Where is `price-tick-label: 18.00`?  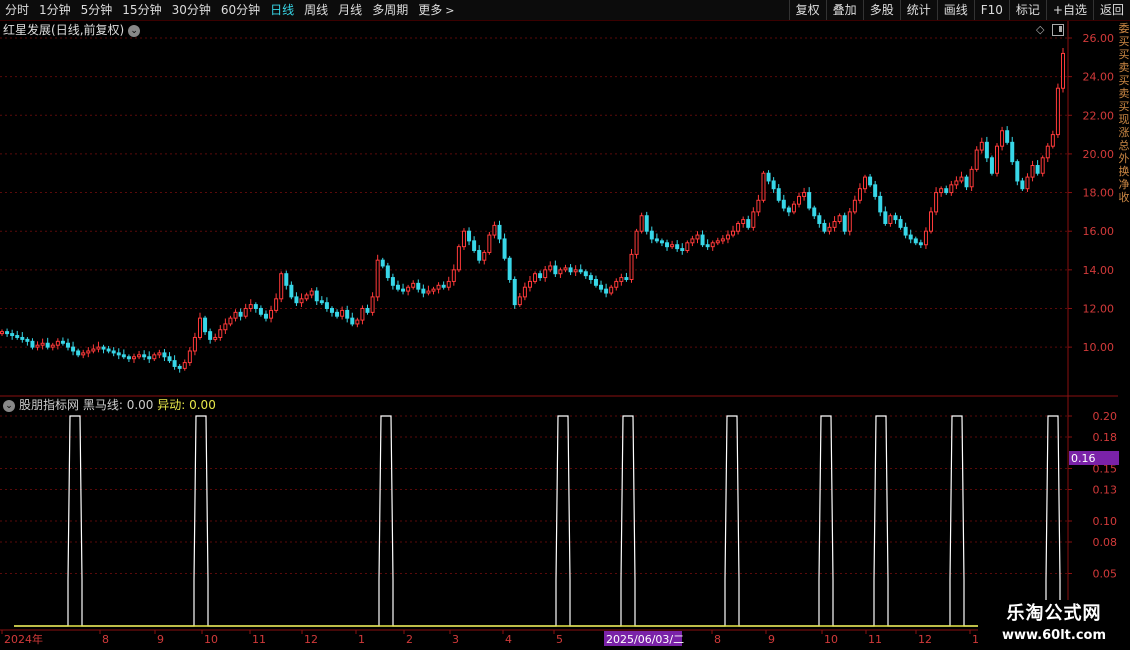 price-tick-label: 18.00 is located at coordinates (1099, 193).